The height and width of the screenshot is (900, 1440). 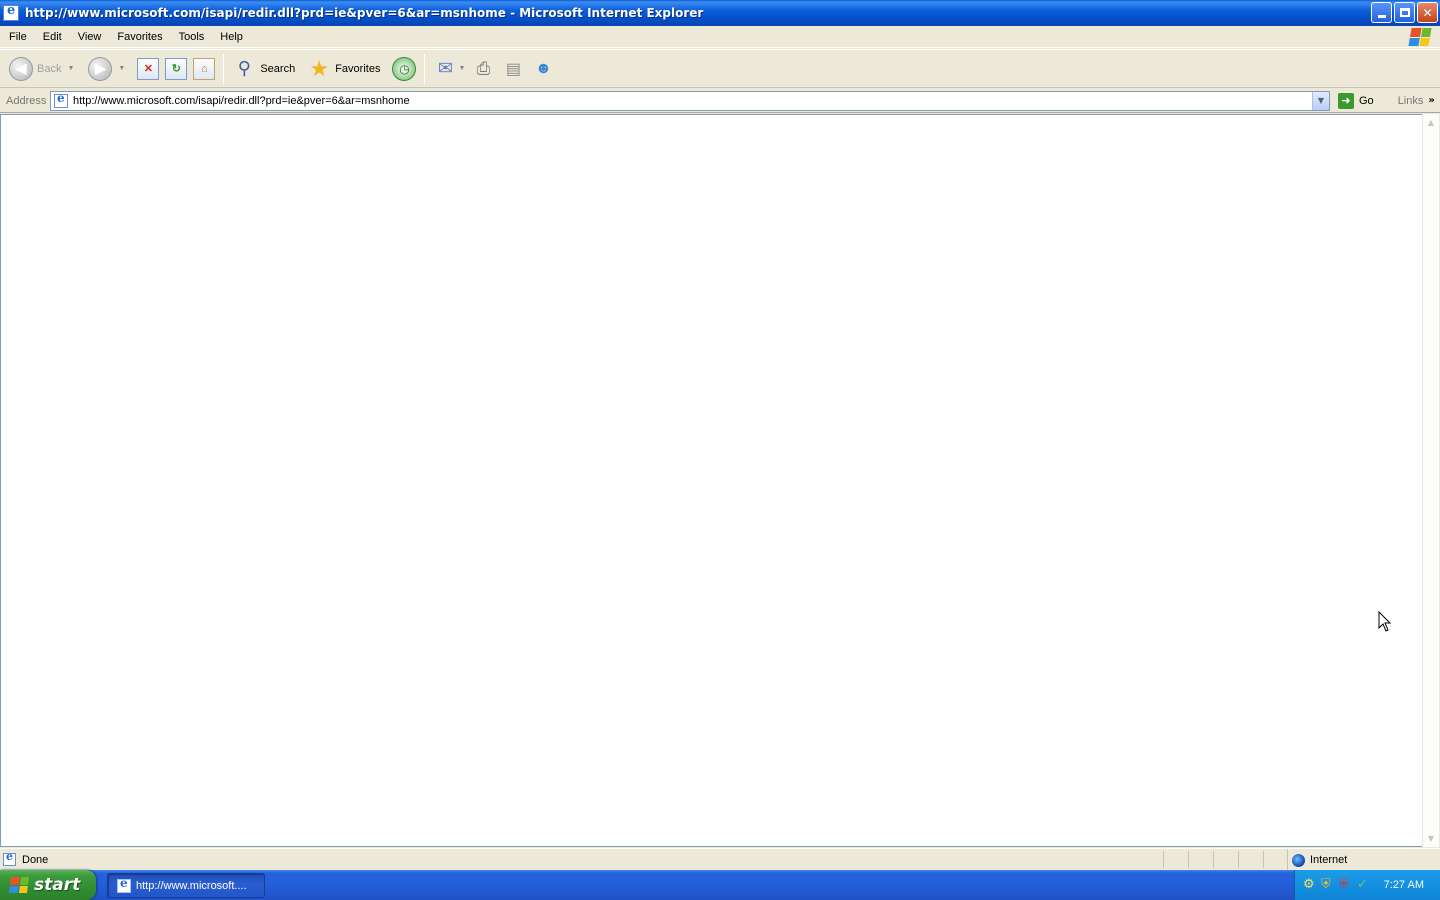 I want to click on restore-icon, so click(x=1404, y=12).